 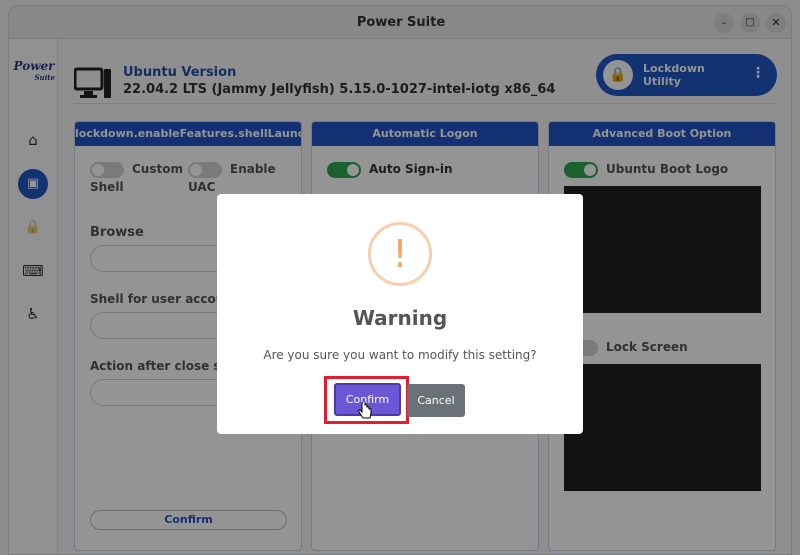 What do you see at coordinates (365, 410) in the screenshot?
I see `hand-cursor-icon` at bounding box center [365, 410].